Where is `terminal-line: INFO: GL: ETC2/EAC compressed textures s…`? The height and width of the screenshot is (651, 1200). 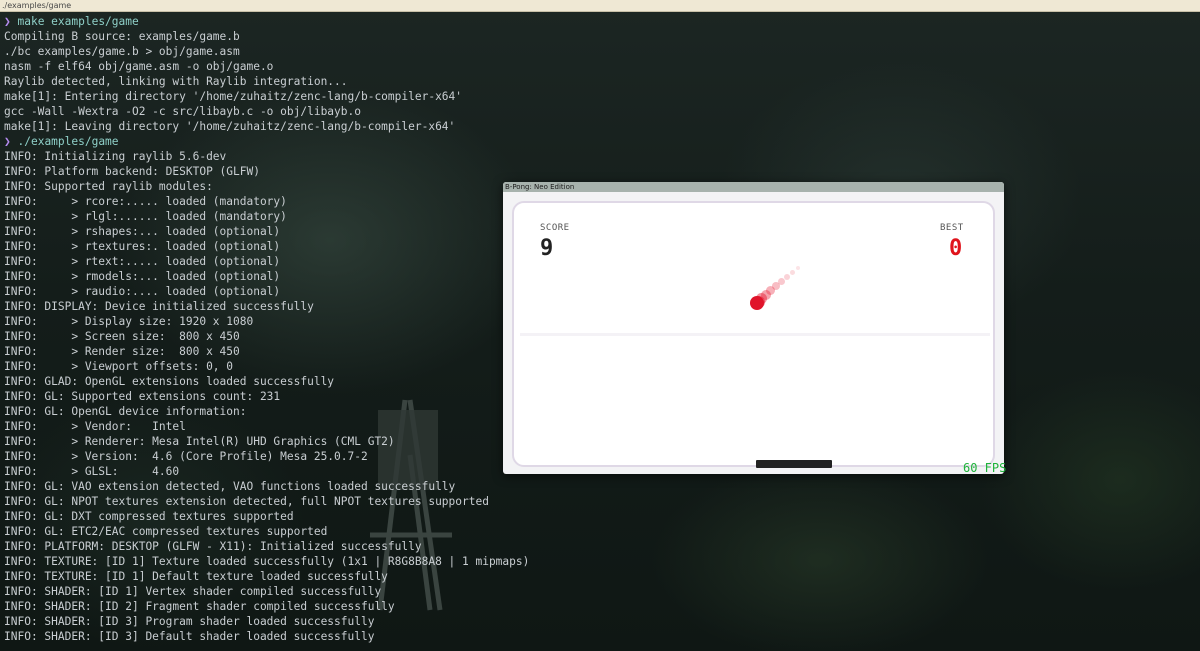
terminal-line: INFO: GL: ETC2/EAC compressed textures s… is located at coordinates (166, 531).